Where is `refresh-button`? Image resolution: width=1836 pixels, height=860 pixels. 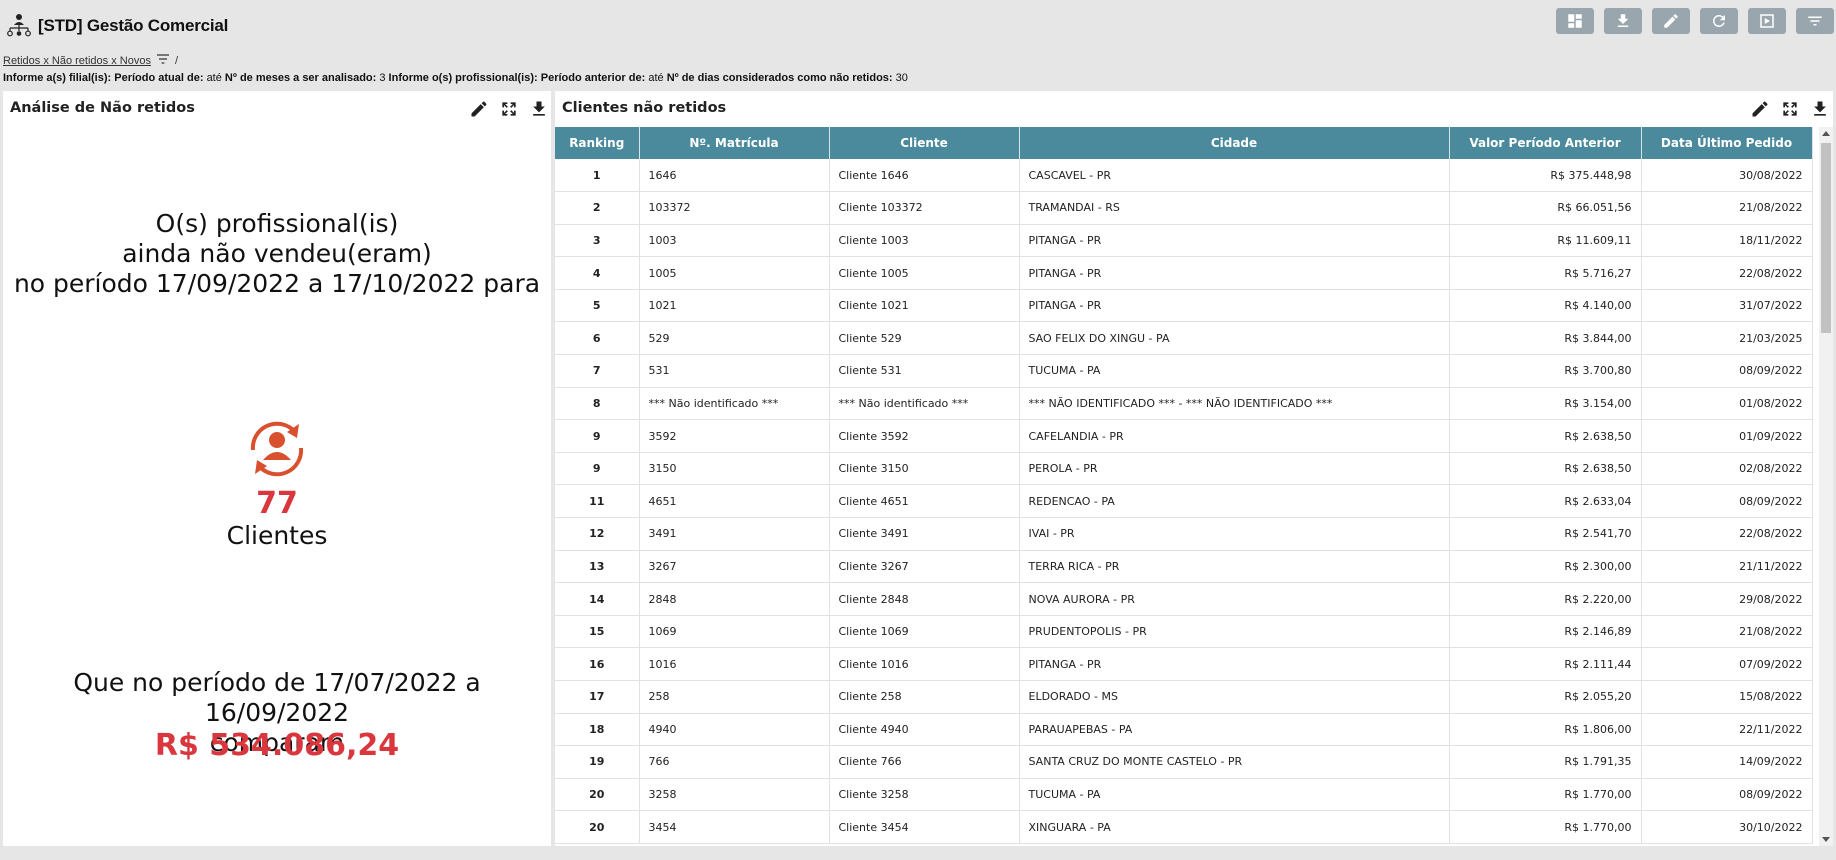
refresh-button is located at coordinates (1719, 21).